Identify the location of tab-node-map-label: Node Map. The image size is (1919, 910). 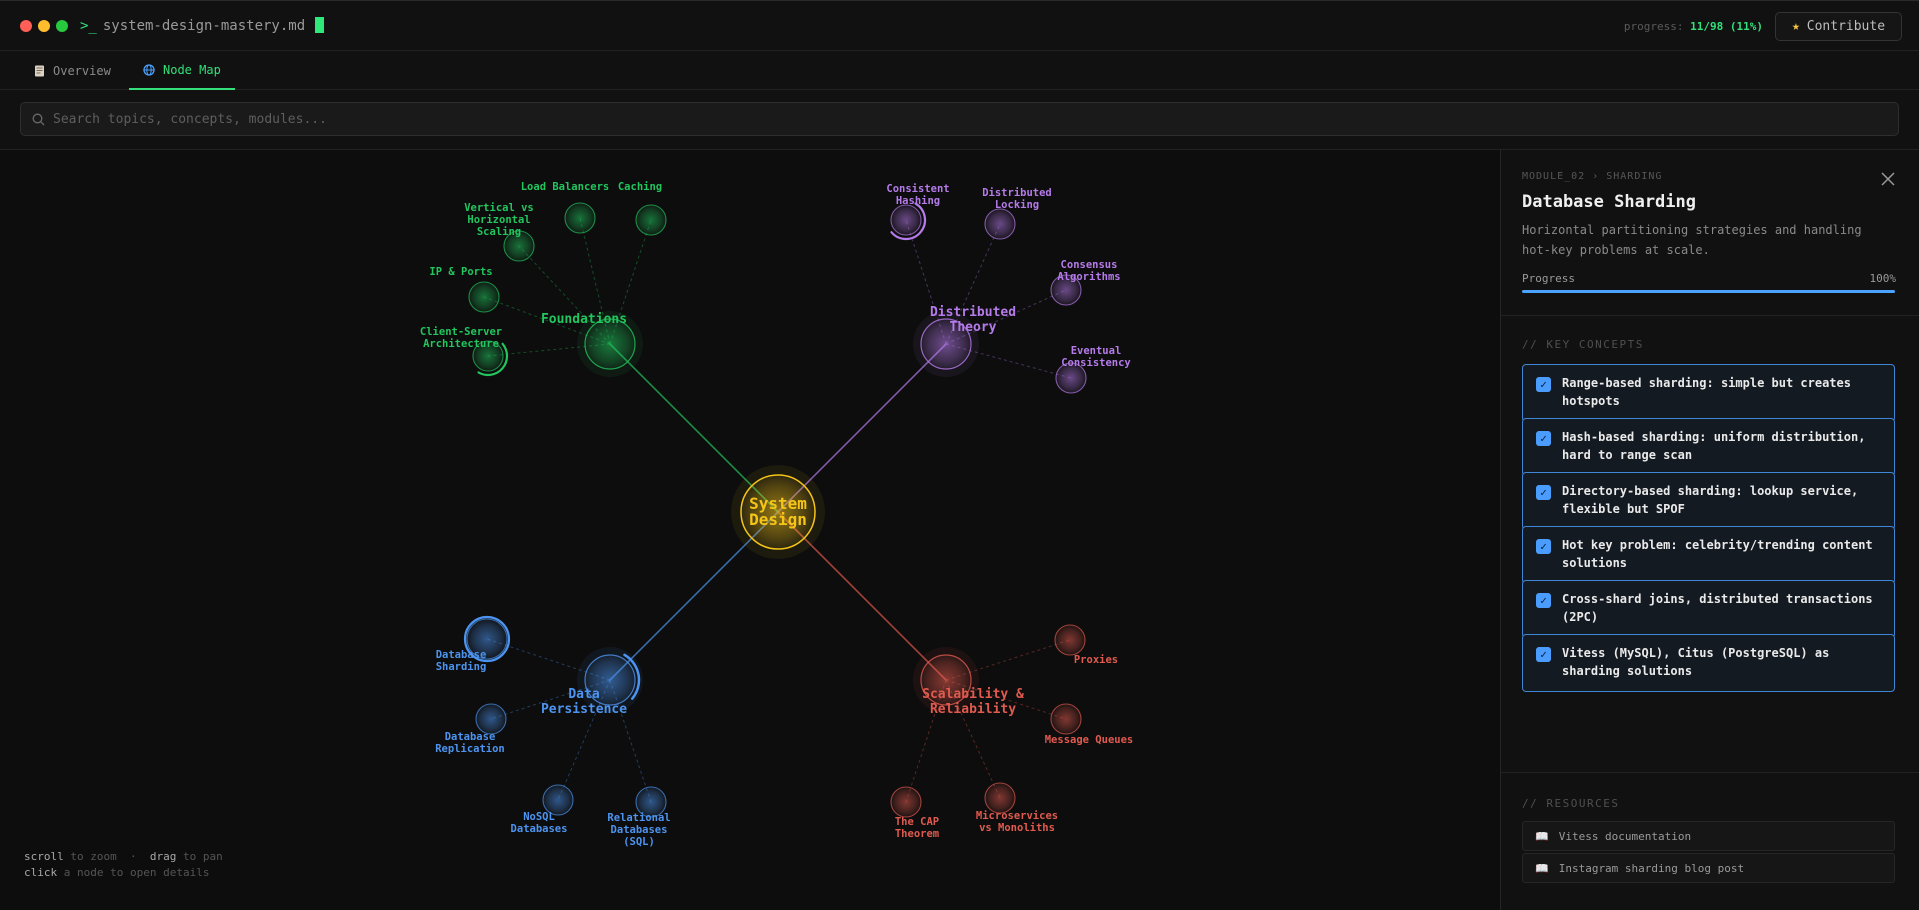
(192, 69).